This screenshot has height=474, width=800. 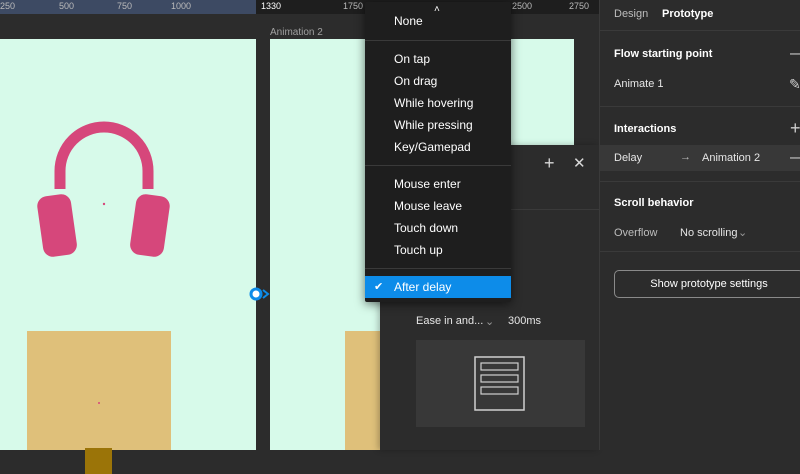 I want to click on menu-item-touch-down: Touch down, so click(x=438, y=228).